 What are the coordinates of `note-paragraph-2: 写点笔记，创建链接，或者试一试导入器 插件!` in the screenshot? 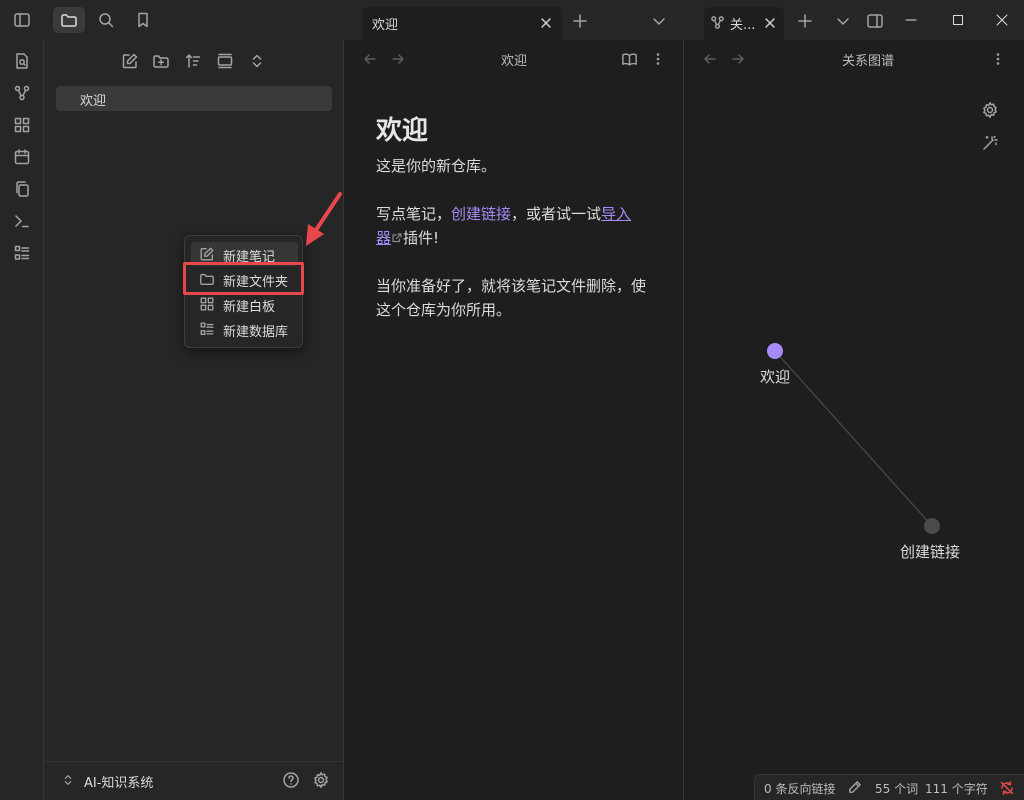 It's located at (511, 226).